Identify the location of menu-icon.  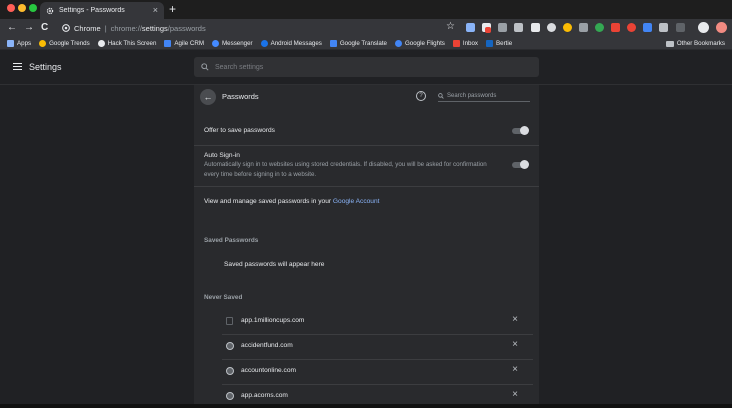
(17, 66).